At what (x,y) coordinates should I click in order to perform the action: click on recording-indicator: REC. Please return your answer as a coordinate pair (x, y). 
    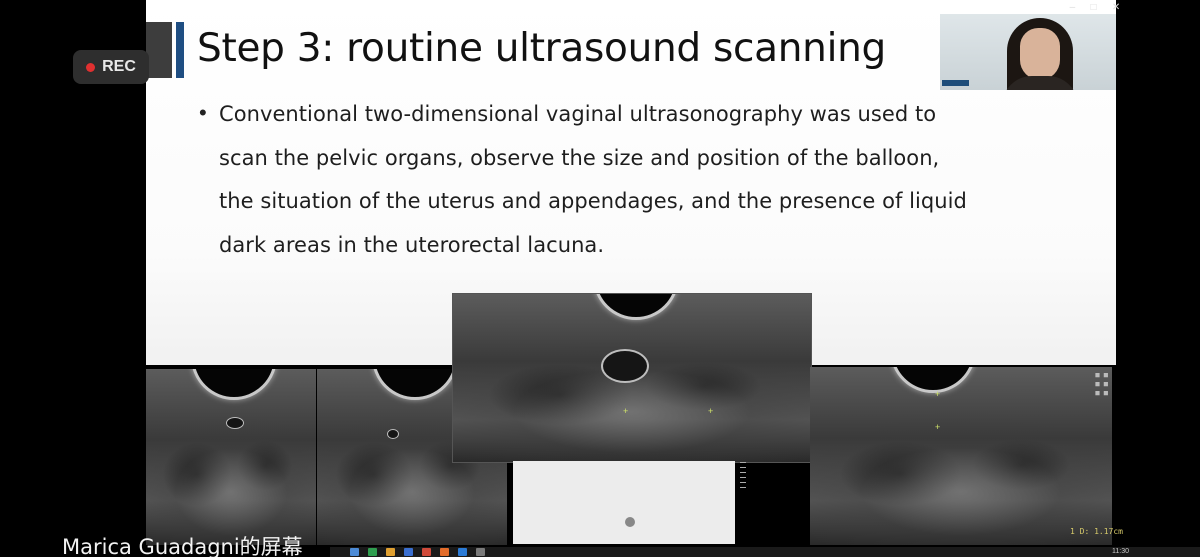
    Looking at the image, I should click on (111, 67).